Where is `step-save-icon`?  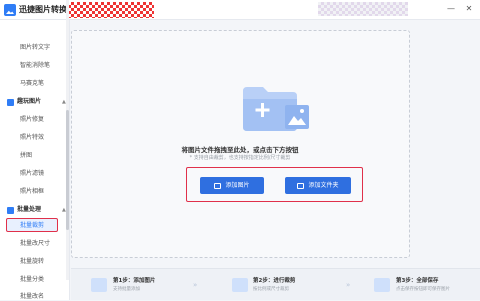
step-save-icon is located at coordinates (382, 285).